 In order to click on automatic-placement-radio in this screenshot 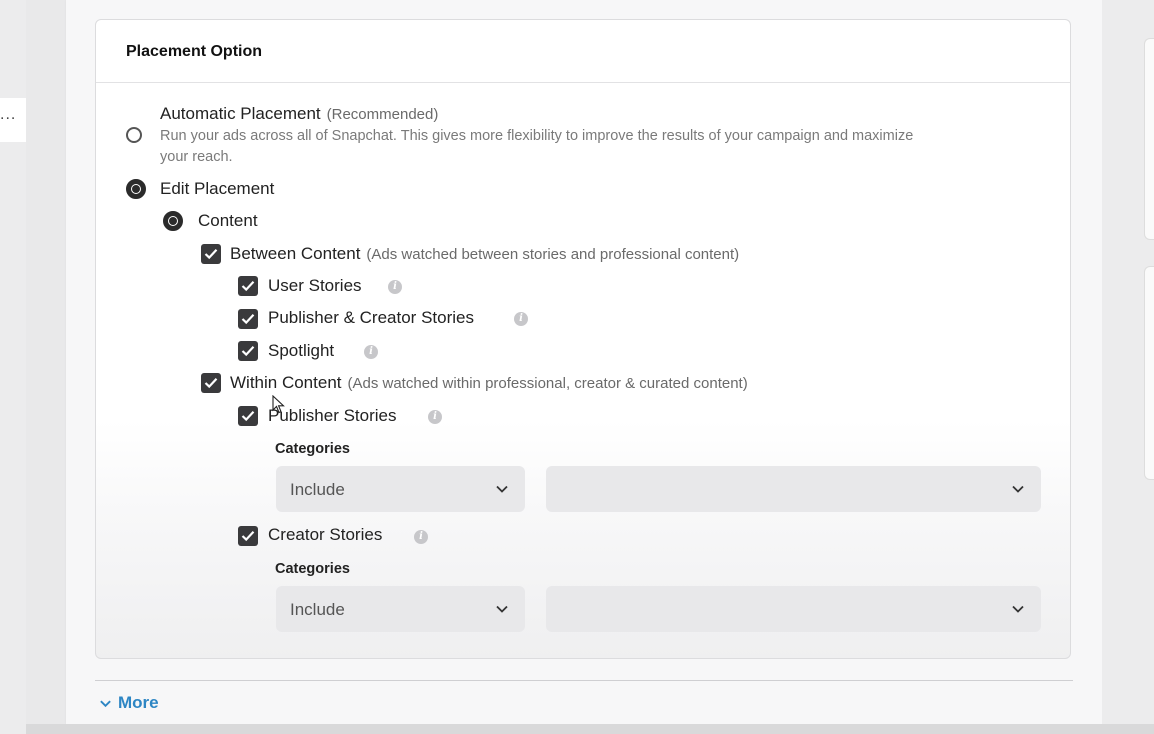, I will do `click(134, 135)`.